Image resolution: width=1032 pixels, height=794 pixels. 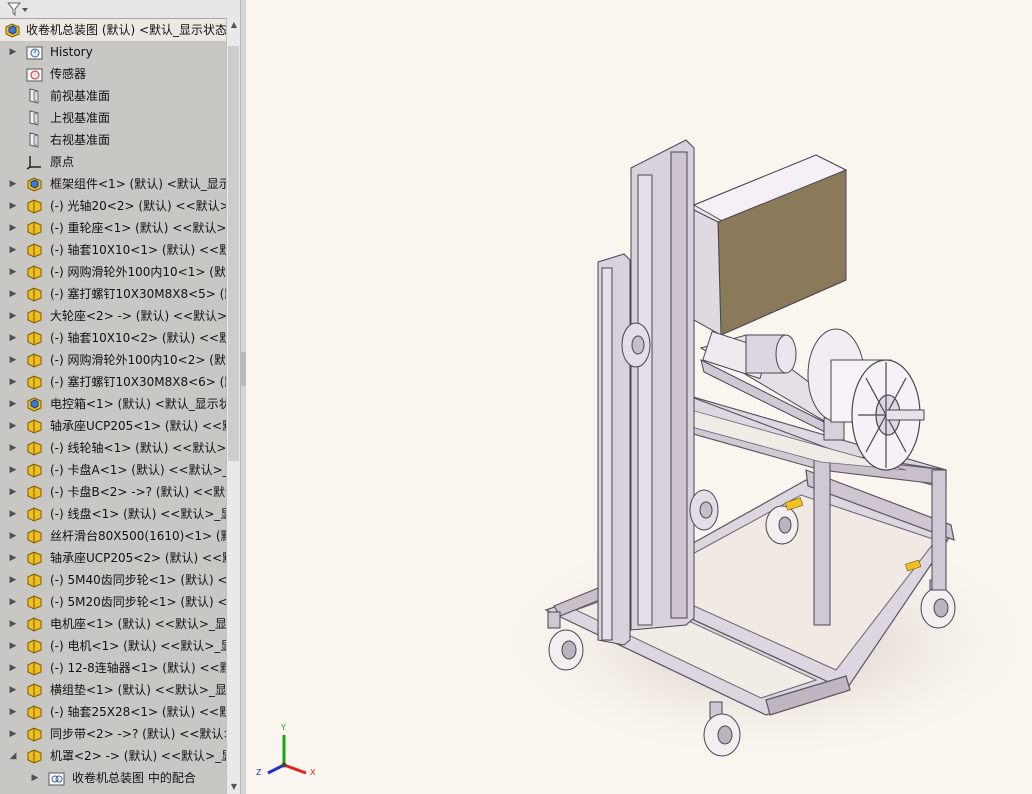 What do you see at coordinates (138, 338) in the screenshot?
I see `tree-item-label: (-) 轴套10X10<2> (默认) <<默认` at bounding box center [138, 338].